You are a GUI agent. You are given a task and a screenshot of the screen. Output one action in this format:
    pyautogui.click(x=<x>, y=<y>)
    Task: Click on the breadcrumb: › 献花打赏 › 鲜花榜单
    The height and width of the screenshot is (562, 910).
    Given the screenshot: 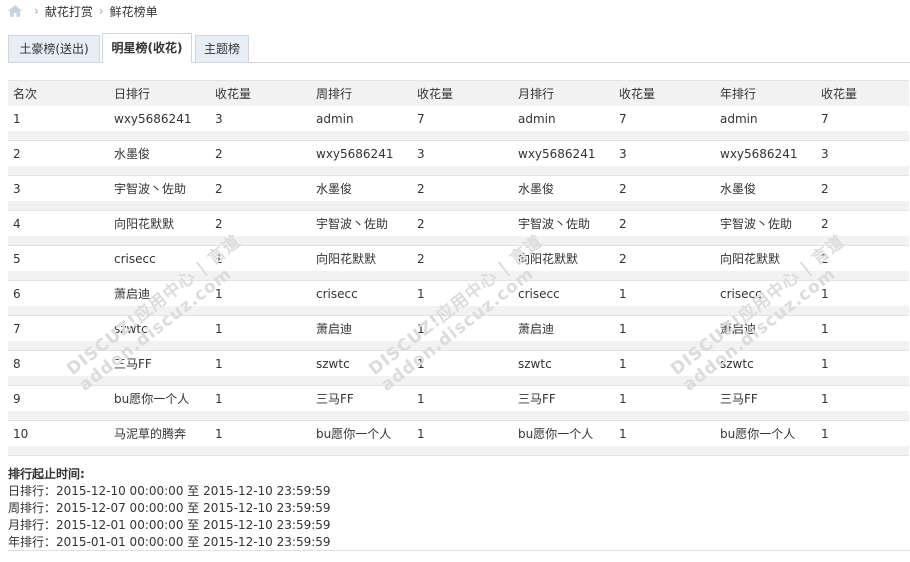 What is the action you would take?
    pyautogui.click(x=83, y=11)
    